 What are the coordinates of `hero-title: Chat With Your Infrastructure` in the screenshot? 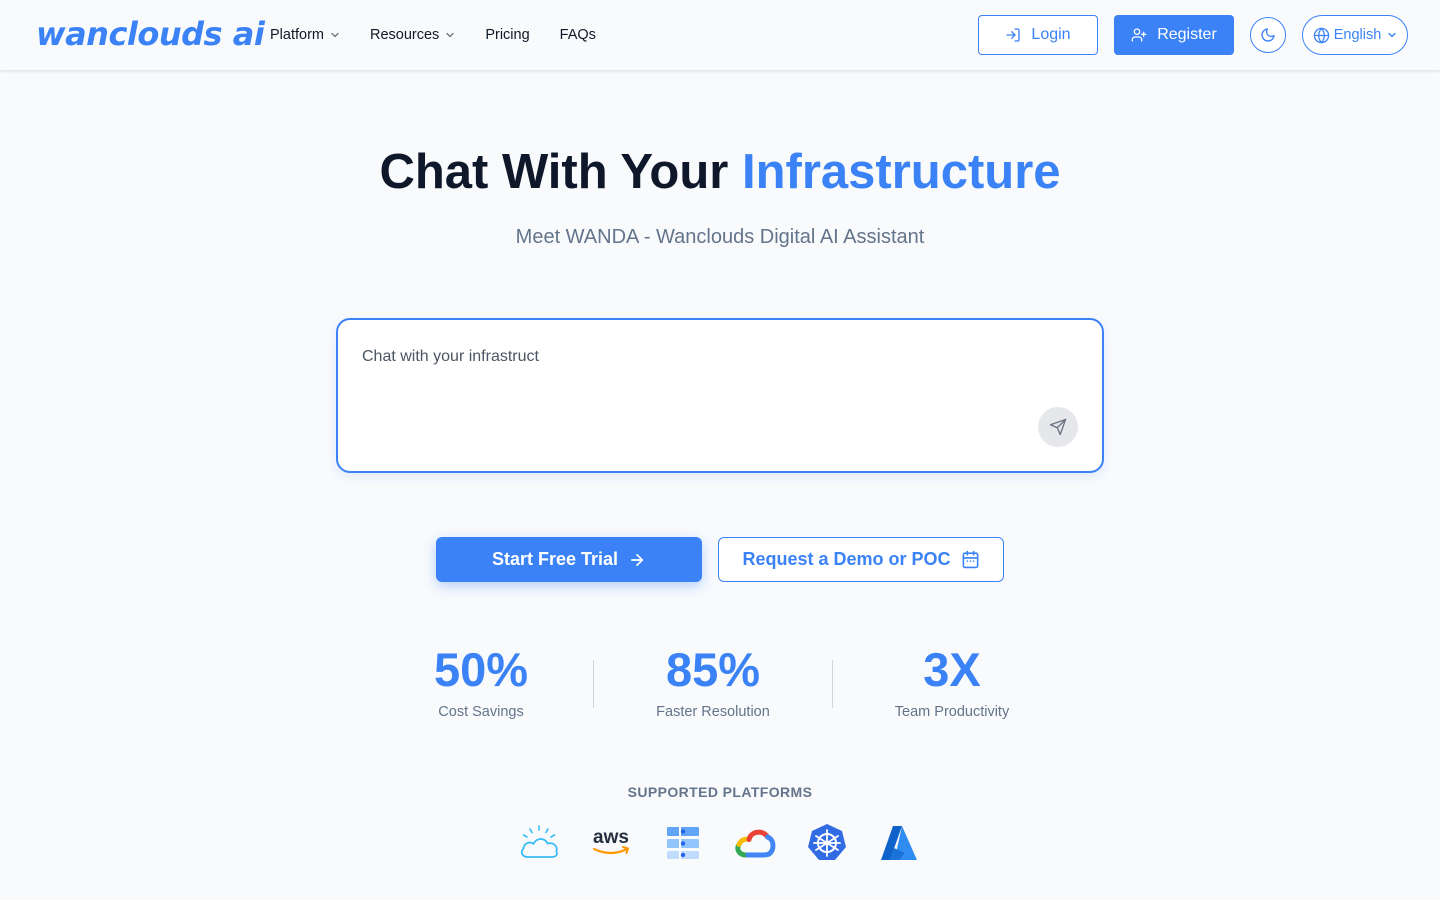 It's located at (720, 172).